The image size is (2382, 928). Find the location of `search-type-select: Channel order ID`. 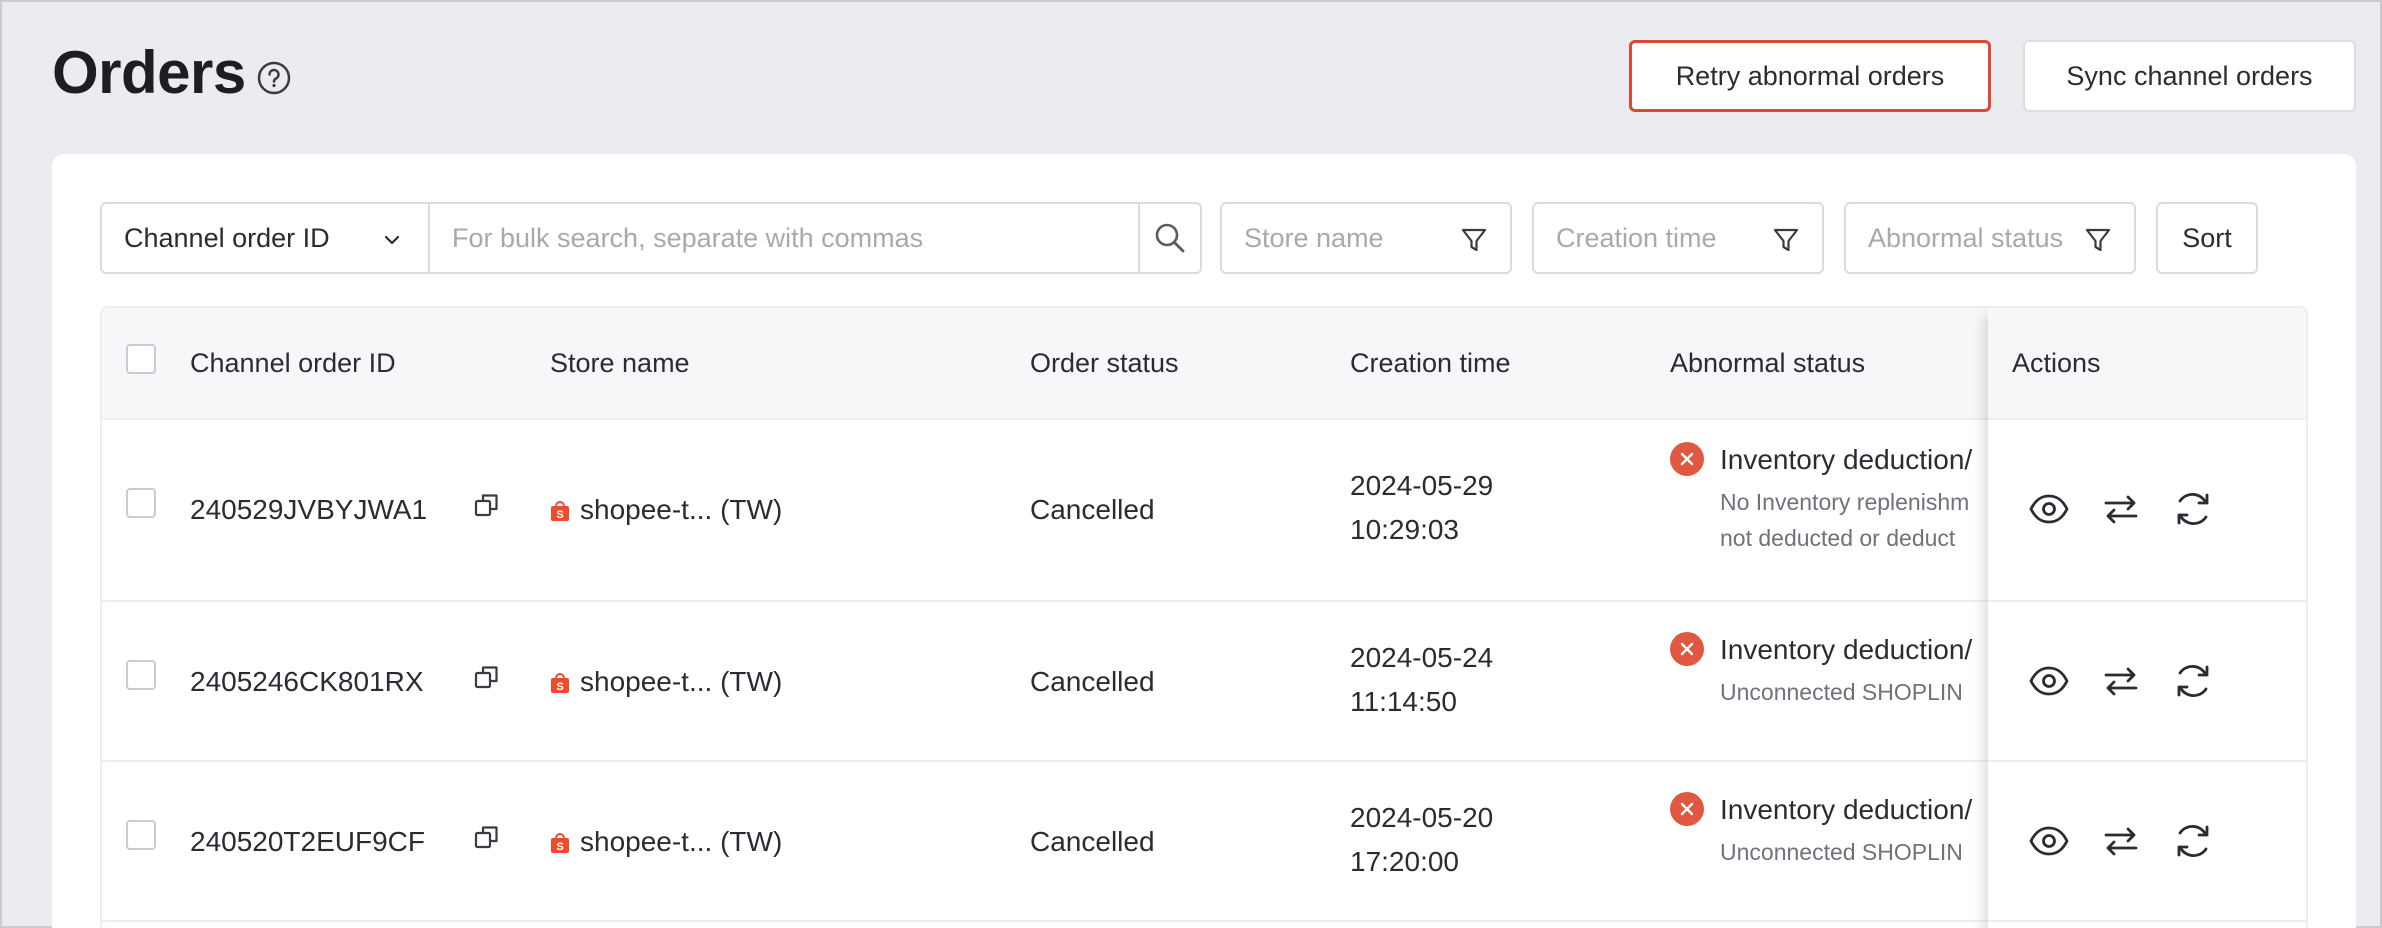

search-type-select: Channel order ID is located at coordinates (266, 238).